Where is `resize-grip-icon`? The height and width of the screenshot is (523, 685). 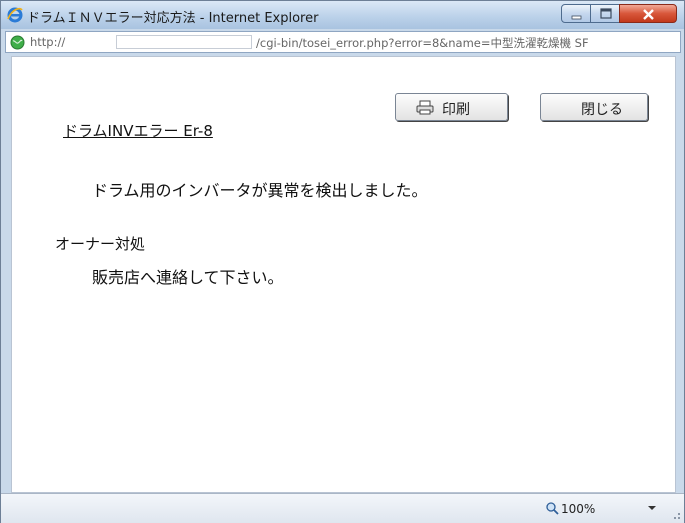
resize-grip-icon is located at coordinates (675, 514).